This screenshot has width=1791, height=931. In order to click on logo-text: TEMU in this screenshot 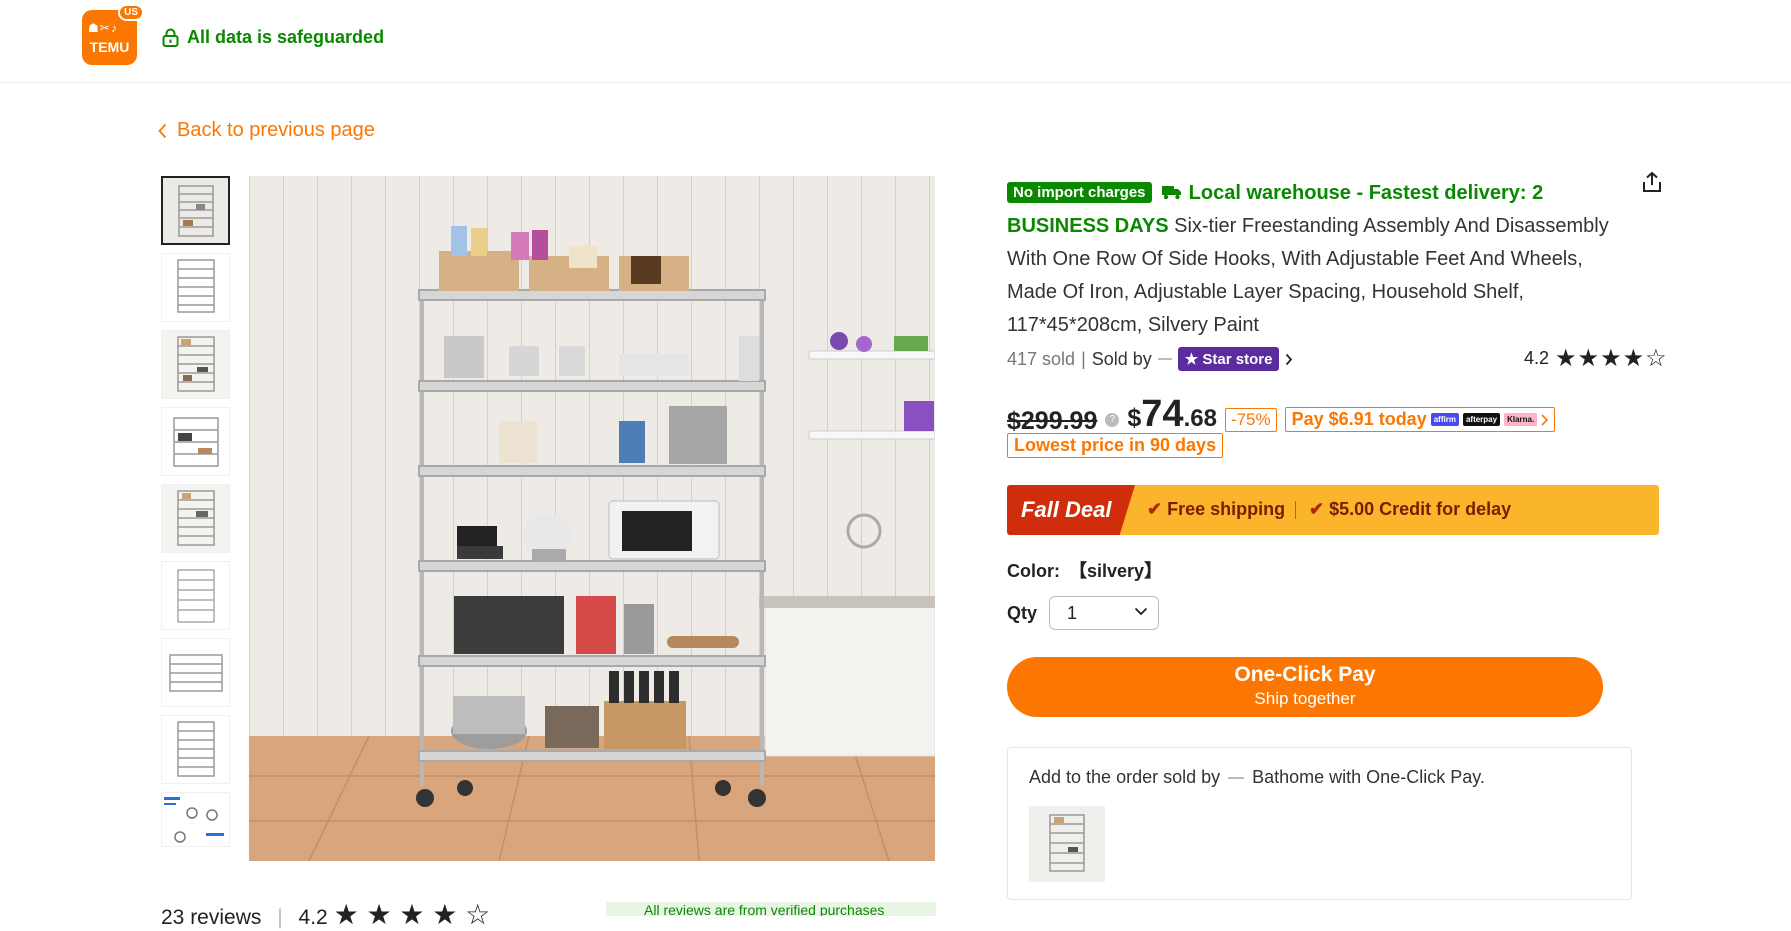, I will do `click(109, 47)`.